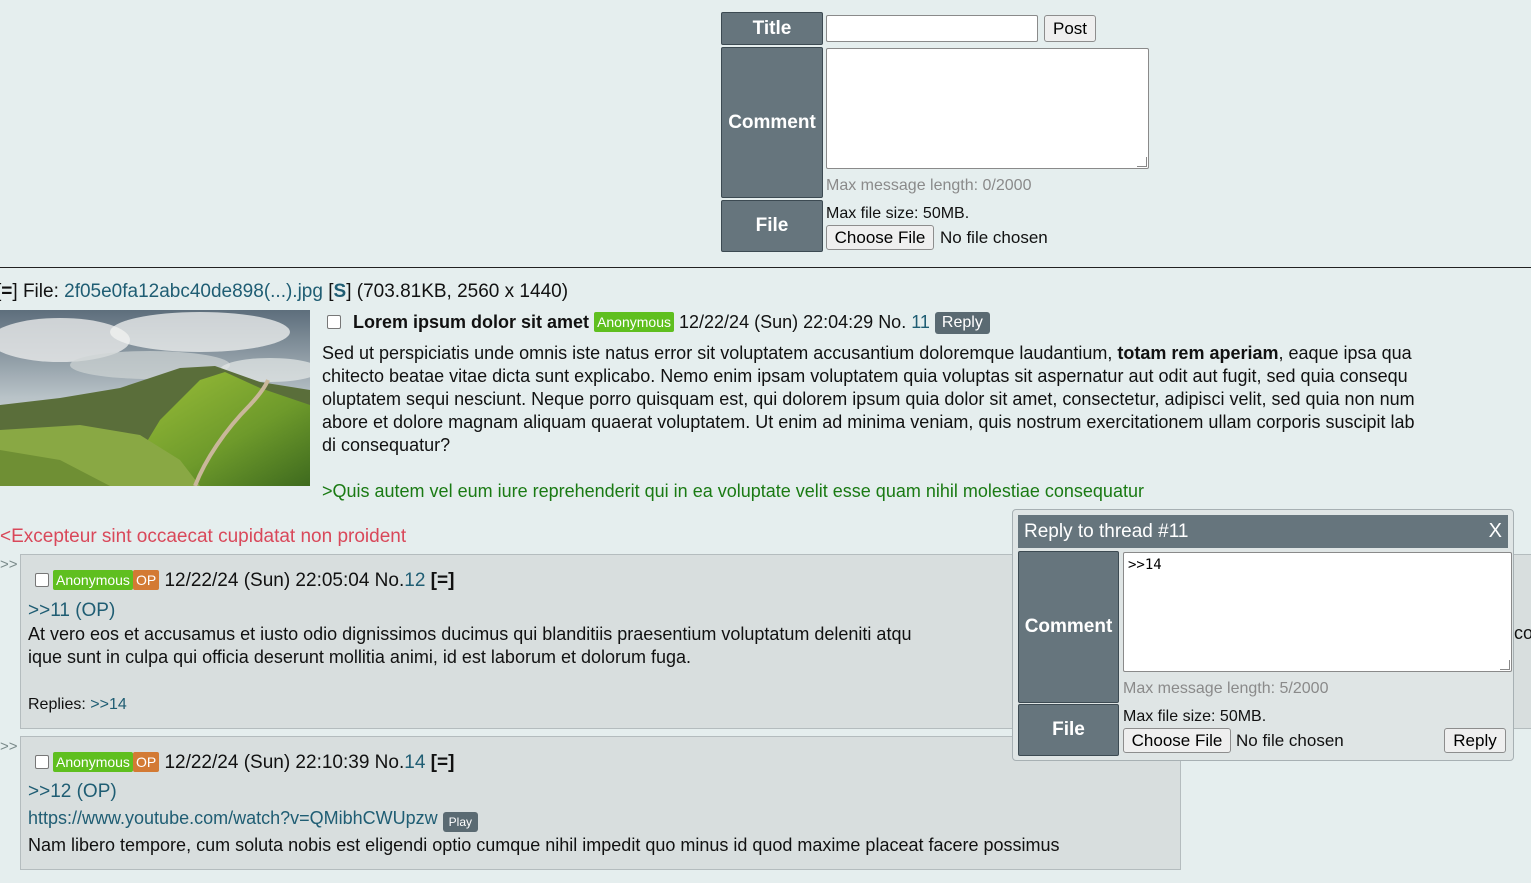 The height and width of the screenshot is (883, 1531). Describe the element at coordinates (414, 762) in the screenshot. I see `reply-post-number: 14` at that location.